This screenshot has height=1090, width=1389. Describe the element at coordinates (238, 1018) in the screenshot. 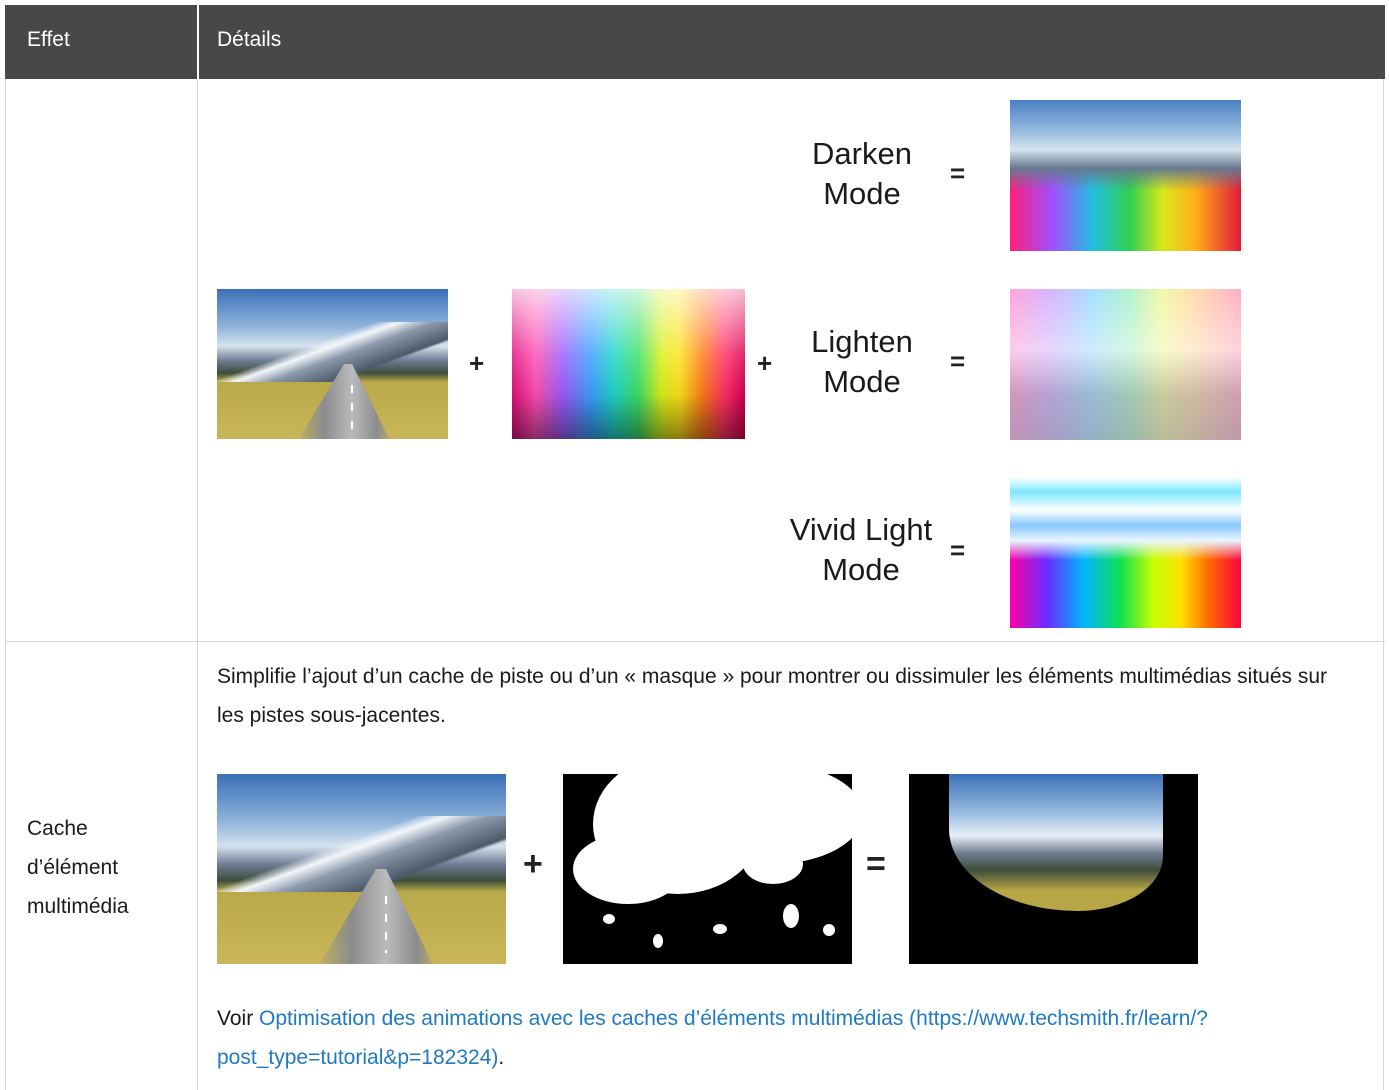

I see `see-prefix: Voir` at that location.